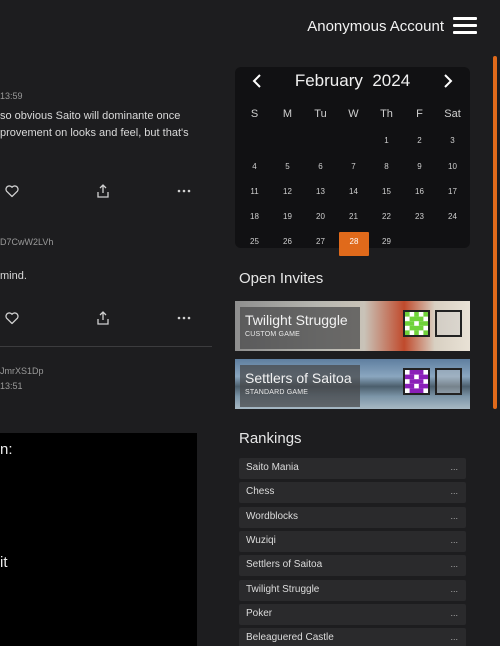  I want to click on embedded-media: n: it, so click(98, 539).